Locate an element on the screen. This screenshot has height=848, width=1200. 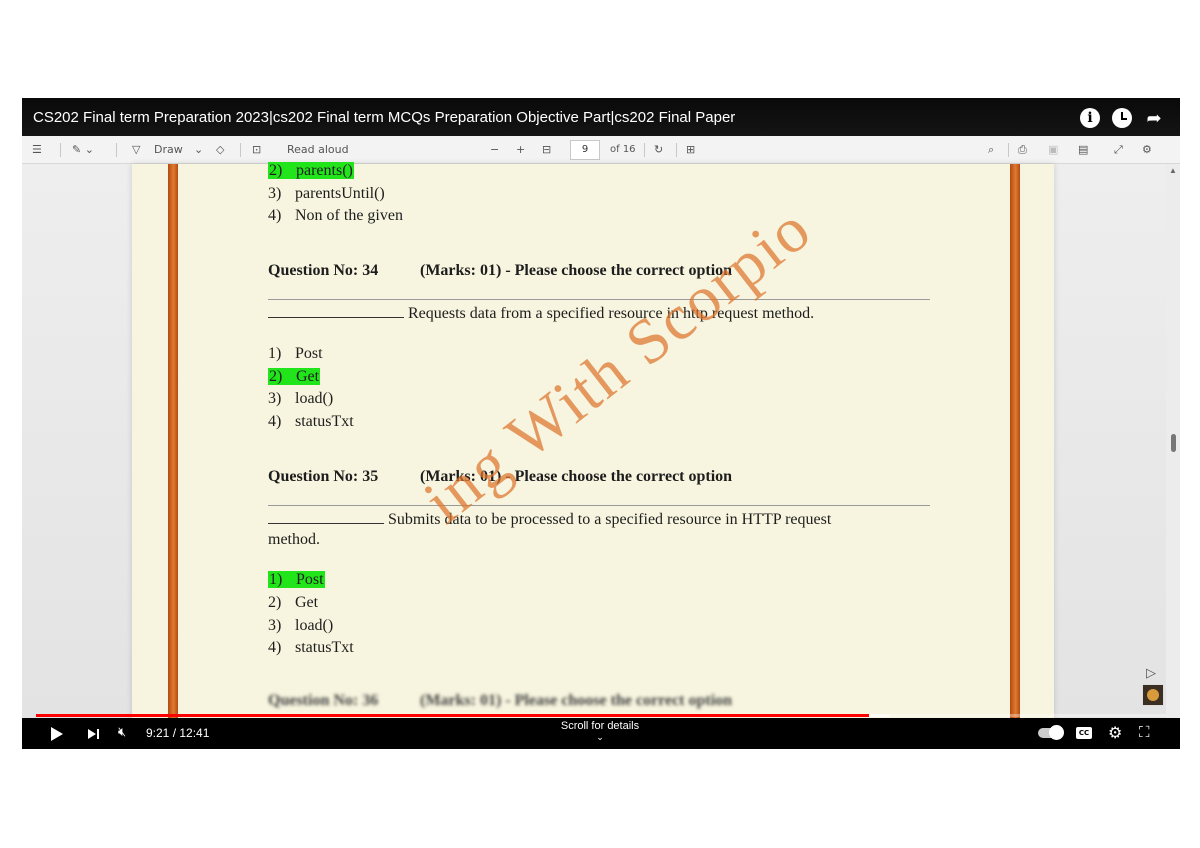
draw-label: Draw is located at coordinates (168, 150).